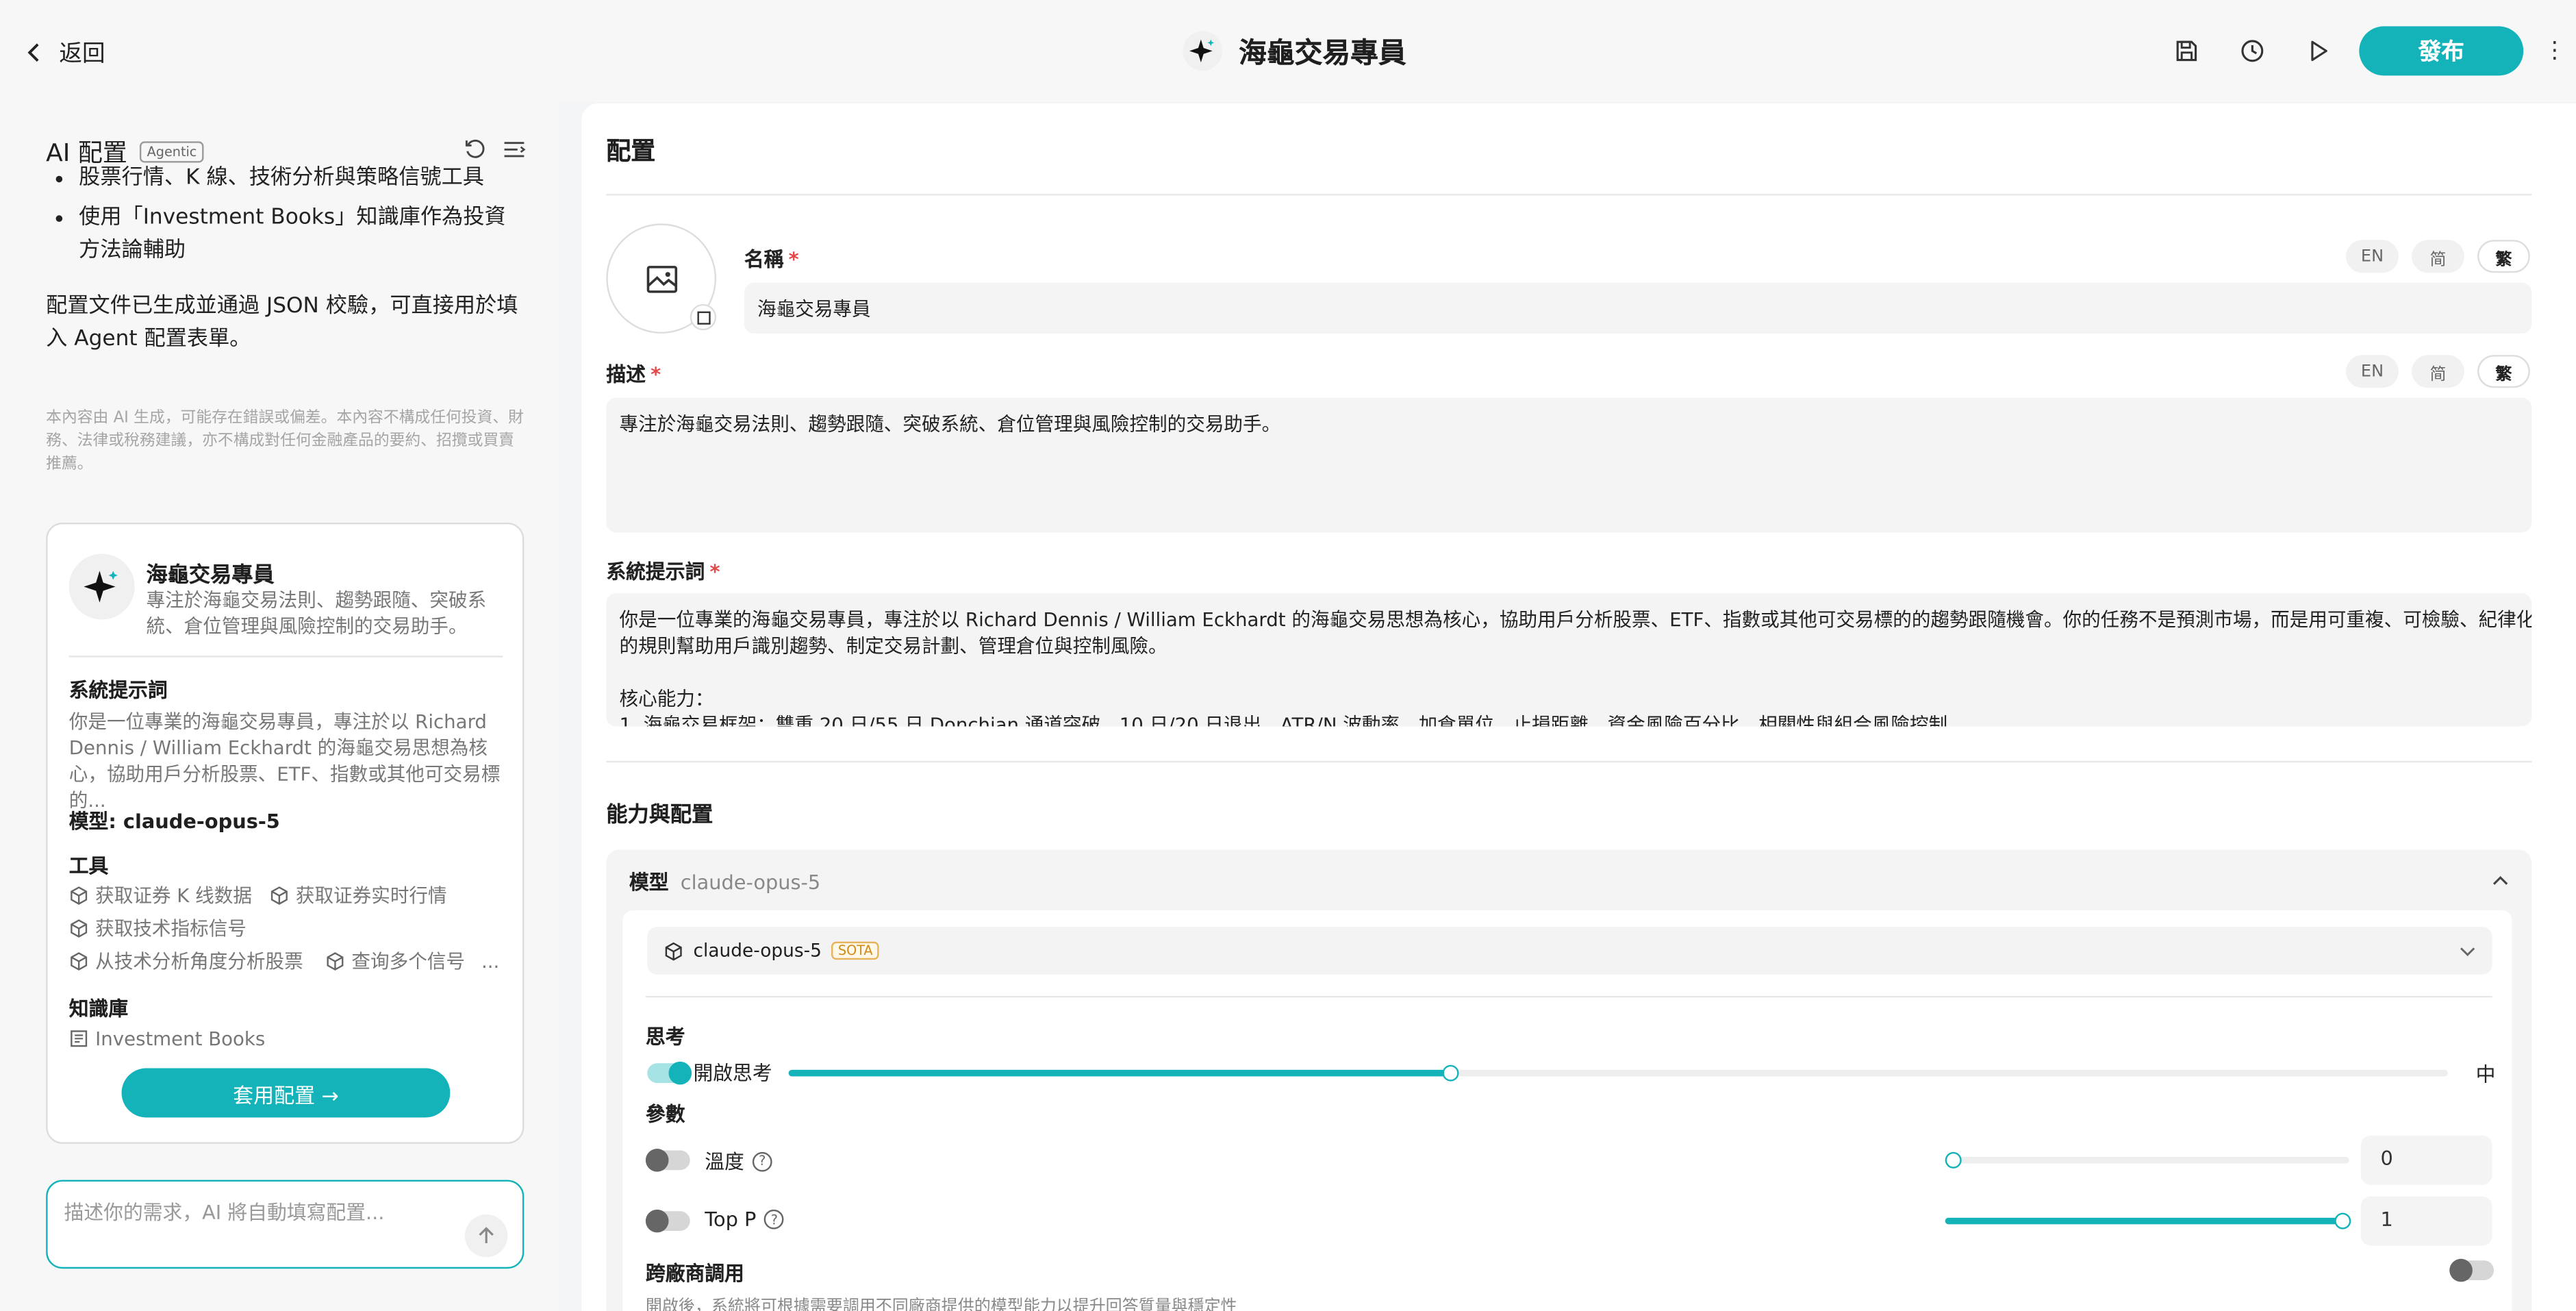 This screenshot has height=1311, width=2576. What do you see at coordinates (171, 152) in the screenshot?
I see `agentic-badge: Agentic` at bounding box center [171, 152].